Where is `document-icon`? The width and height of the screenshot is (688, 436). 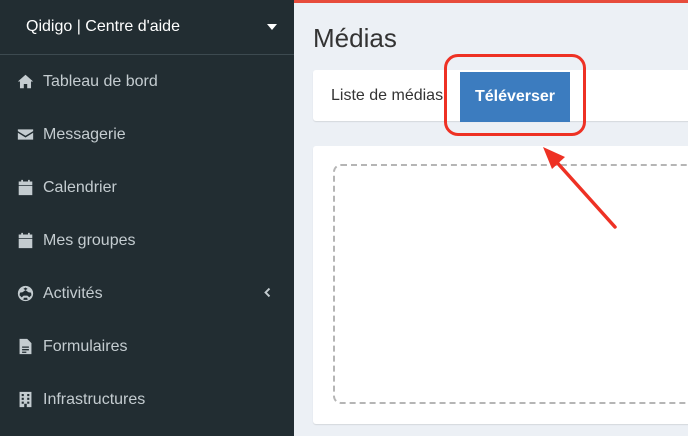 document-icon is located at coordinates (25, 347).